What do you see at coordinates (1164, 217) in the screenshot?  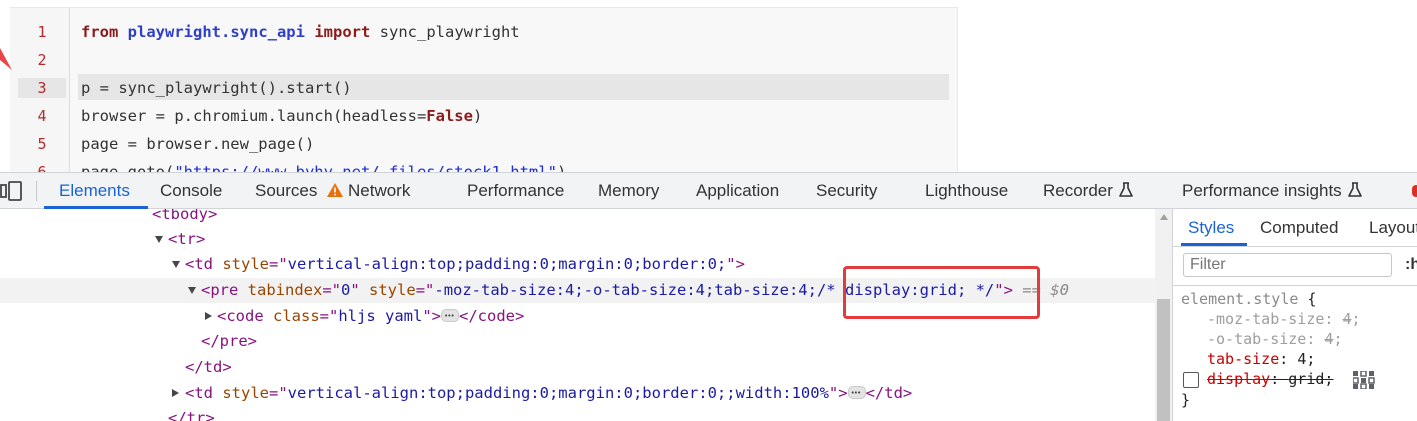 I see `scroll-up-arrow-icon` at bounding box center [1164, 217].